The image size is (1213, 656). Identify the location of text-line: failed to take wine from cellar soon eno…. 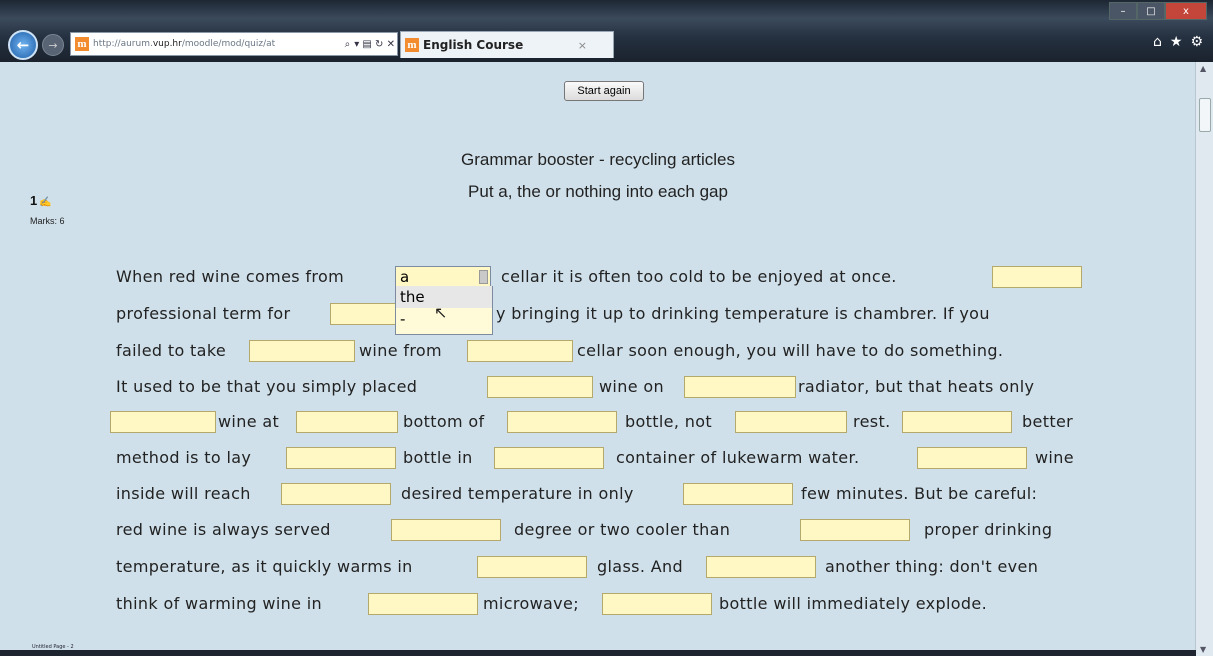
(596, 351).